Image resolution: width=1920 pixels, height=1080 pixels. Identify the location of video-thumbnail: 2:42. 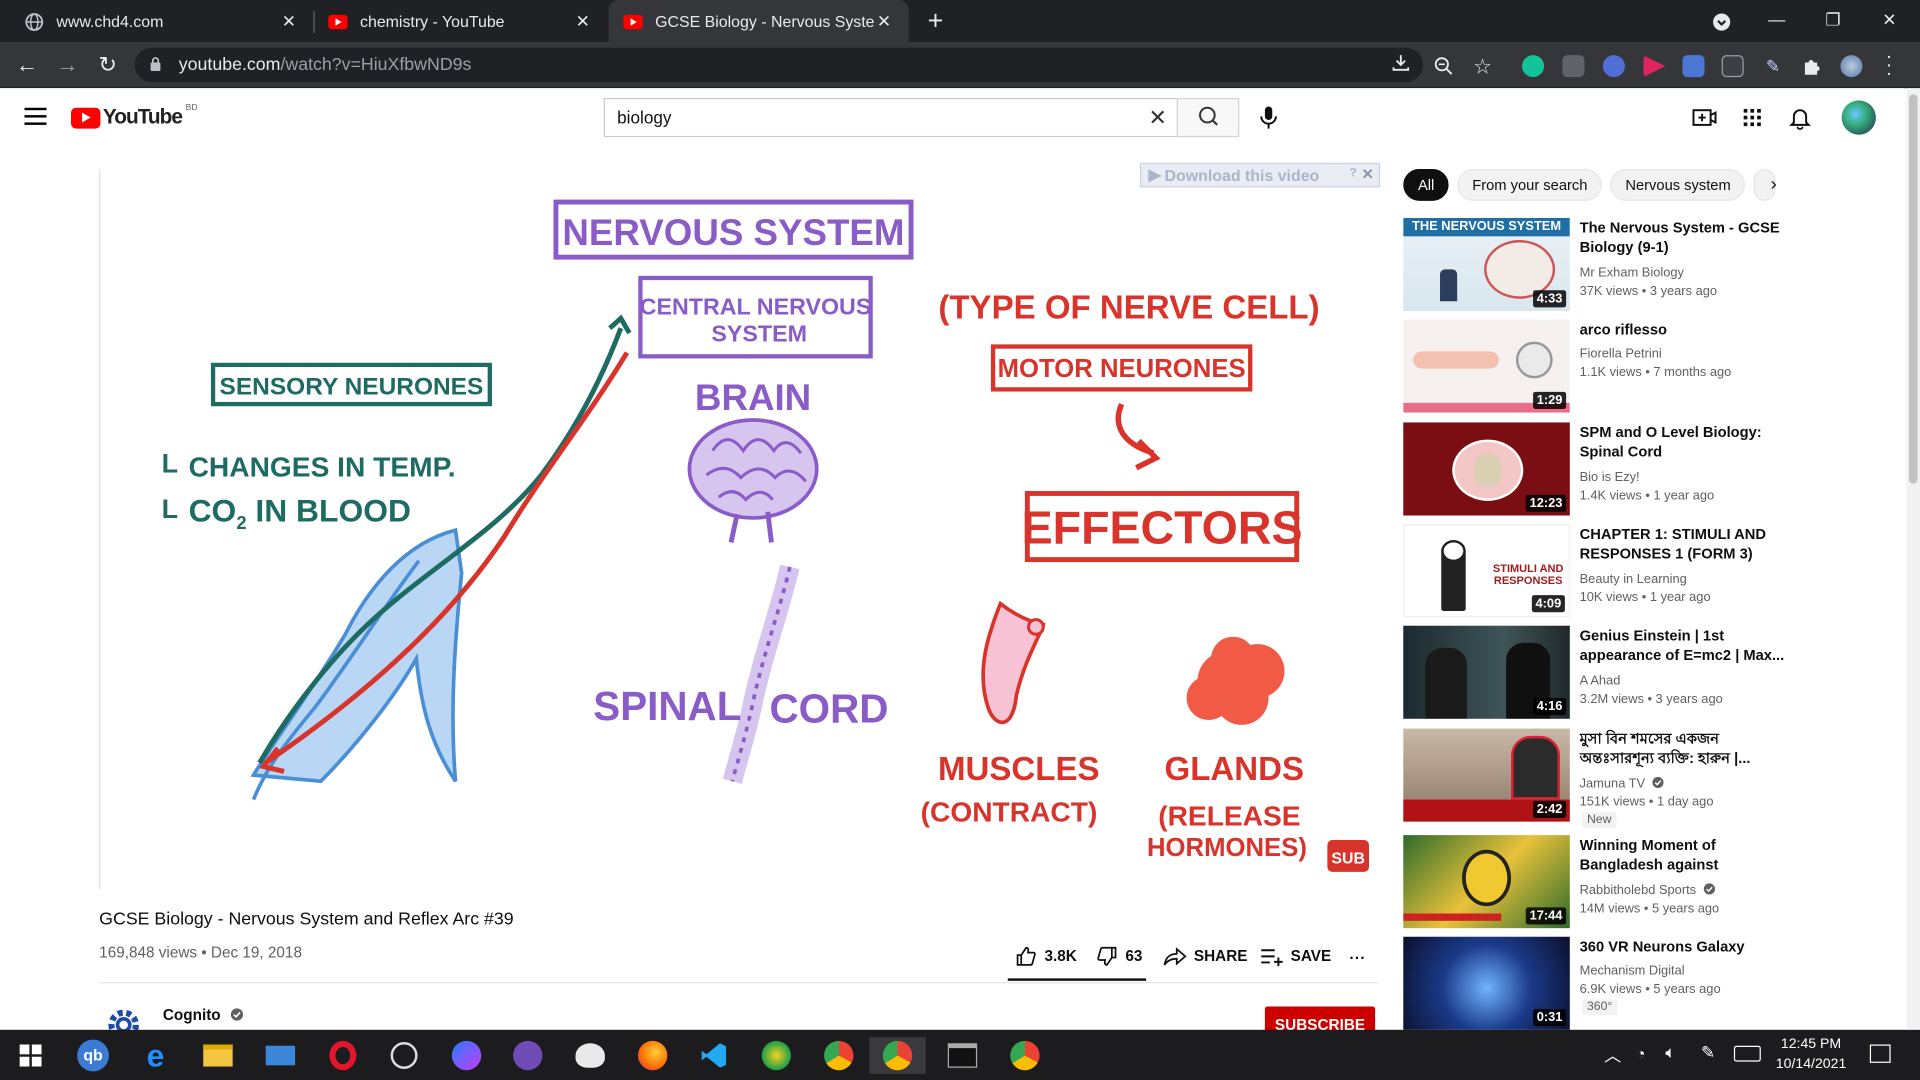
(1486, 775).